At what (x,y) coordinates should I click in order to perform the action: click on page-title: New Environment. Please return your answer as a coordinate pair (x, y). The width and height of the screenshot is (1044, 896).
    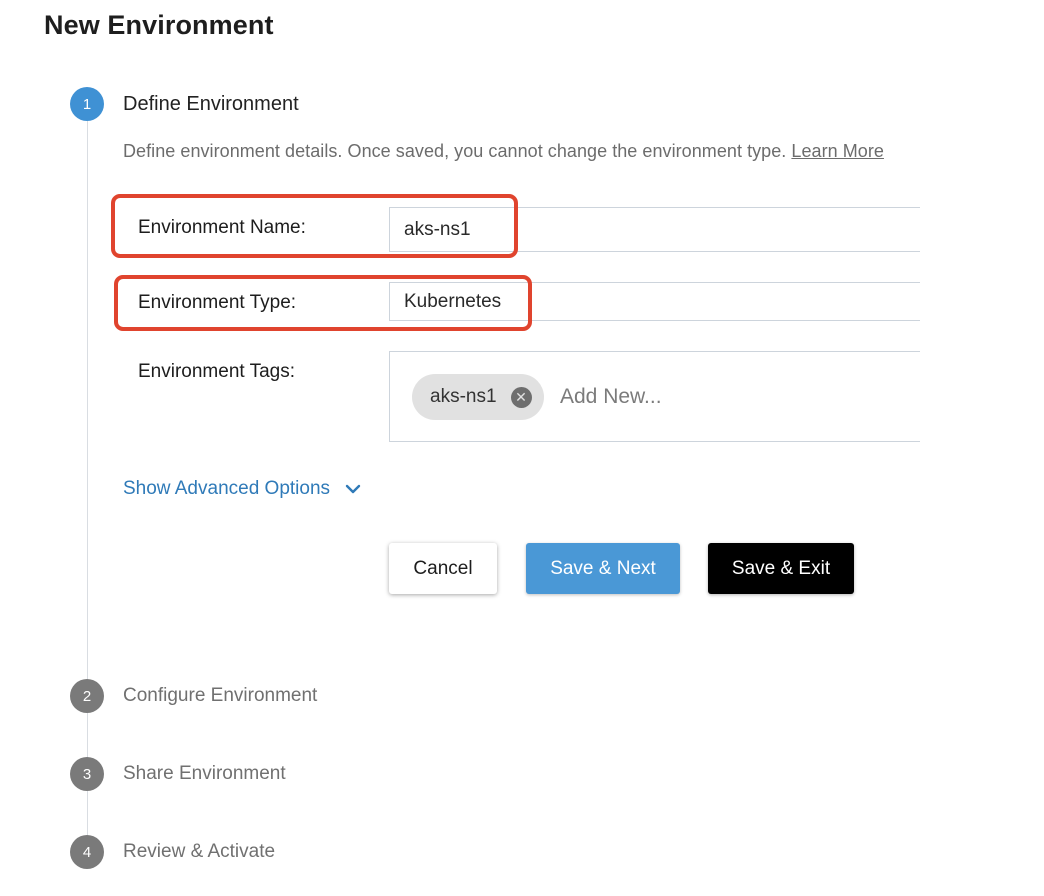
    Looking at the image, I should click on (159, 25).